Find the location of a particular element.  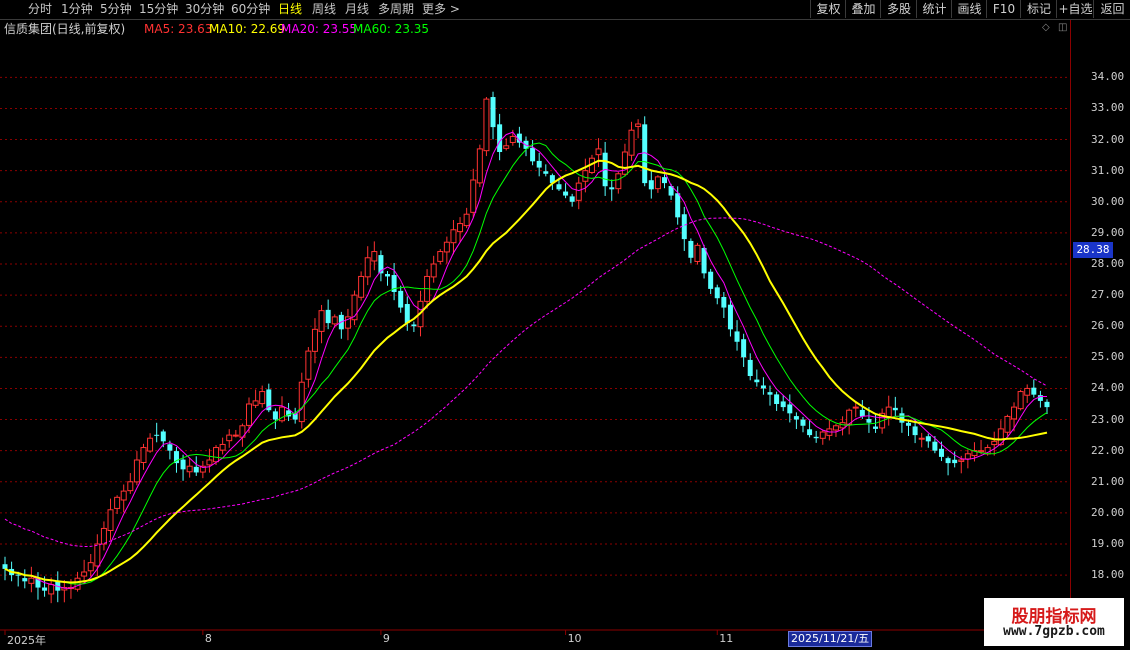

current-price-tag: 28.38 is located at coordinates (1093, 250).